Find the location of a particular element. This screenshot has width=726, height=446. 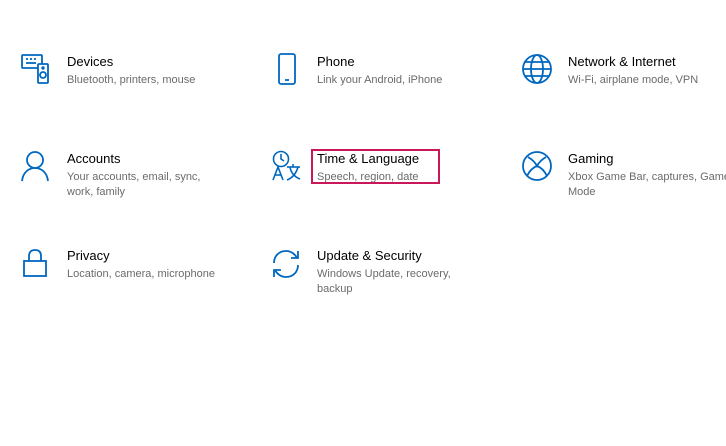

tile-title: Phone is located at coordinates (336, 61).